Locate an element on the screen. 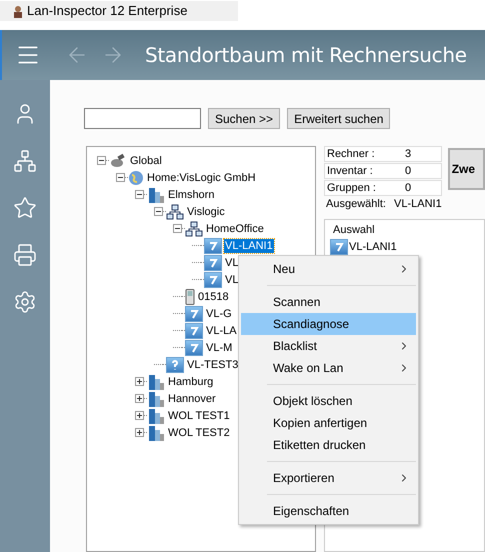 The height and width of the screenshot is (552, 485). stat-label: Inventar : is located at coordinates (350, 171).